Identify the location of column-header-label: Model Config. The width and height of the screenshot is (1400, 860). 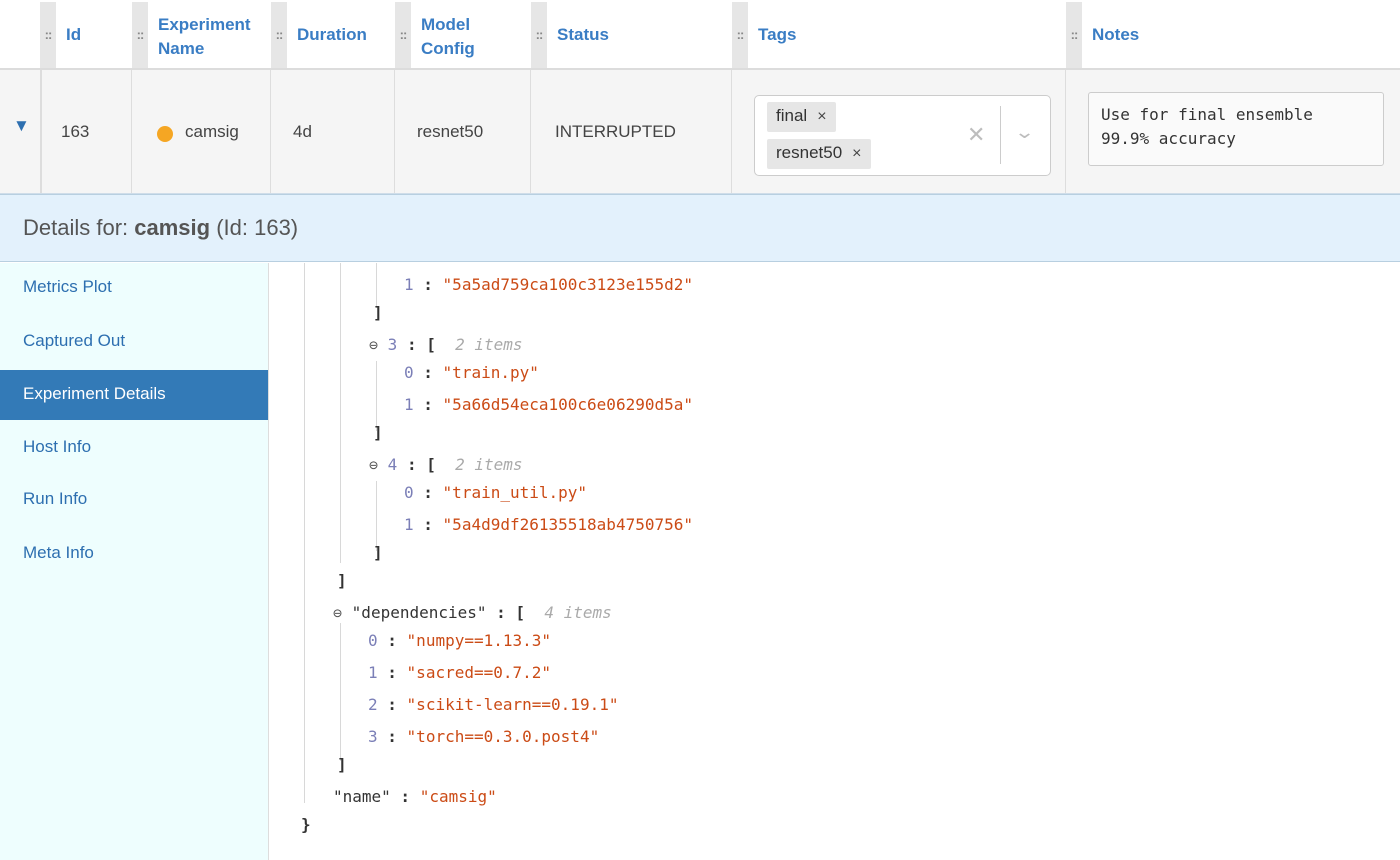
(448, 37).